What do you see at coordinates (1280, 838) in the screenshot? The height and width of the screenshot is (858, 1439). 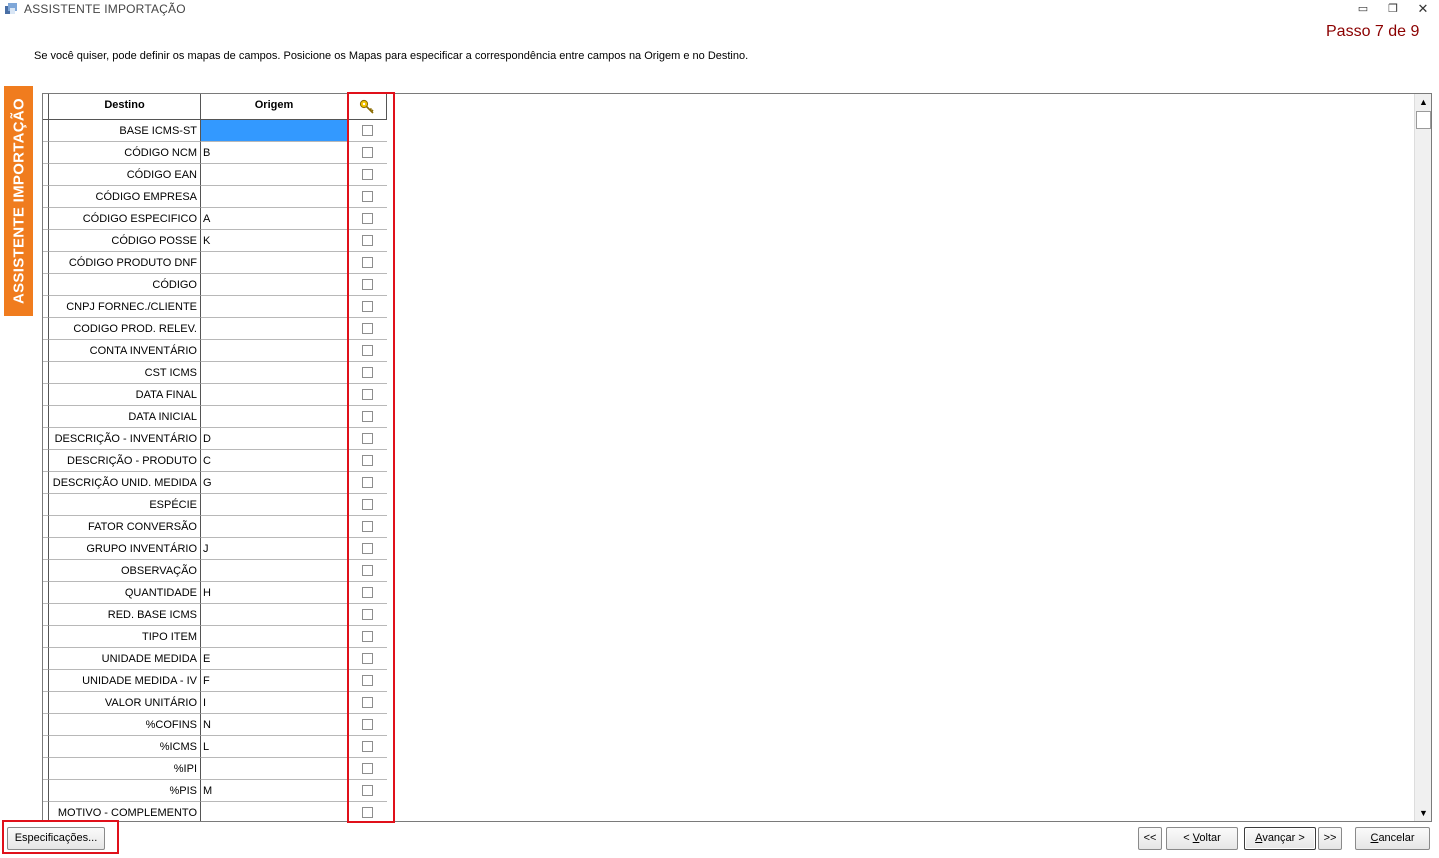 I see `next-button: Avançar >` at bounding box center [1280, 838].